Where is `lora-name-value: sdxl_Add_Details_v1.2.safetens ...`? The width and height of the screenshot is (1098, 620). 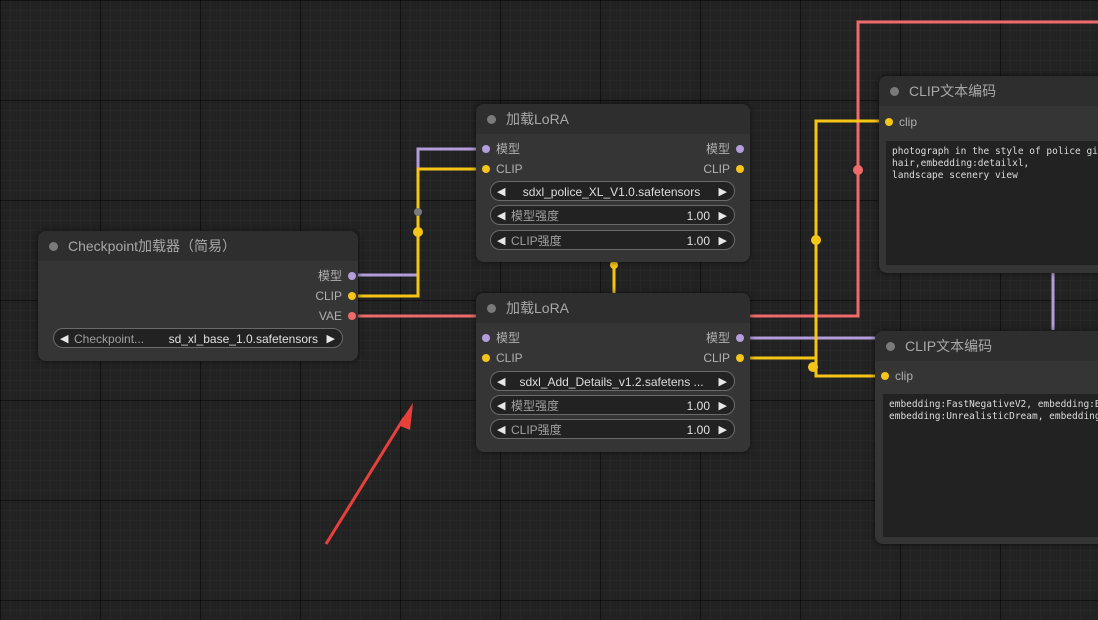
lora-name-value: sdxl_Add_Details_v1.2.safetens ... is located at coordinates (611, 382).